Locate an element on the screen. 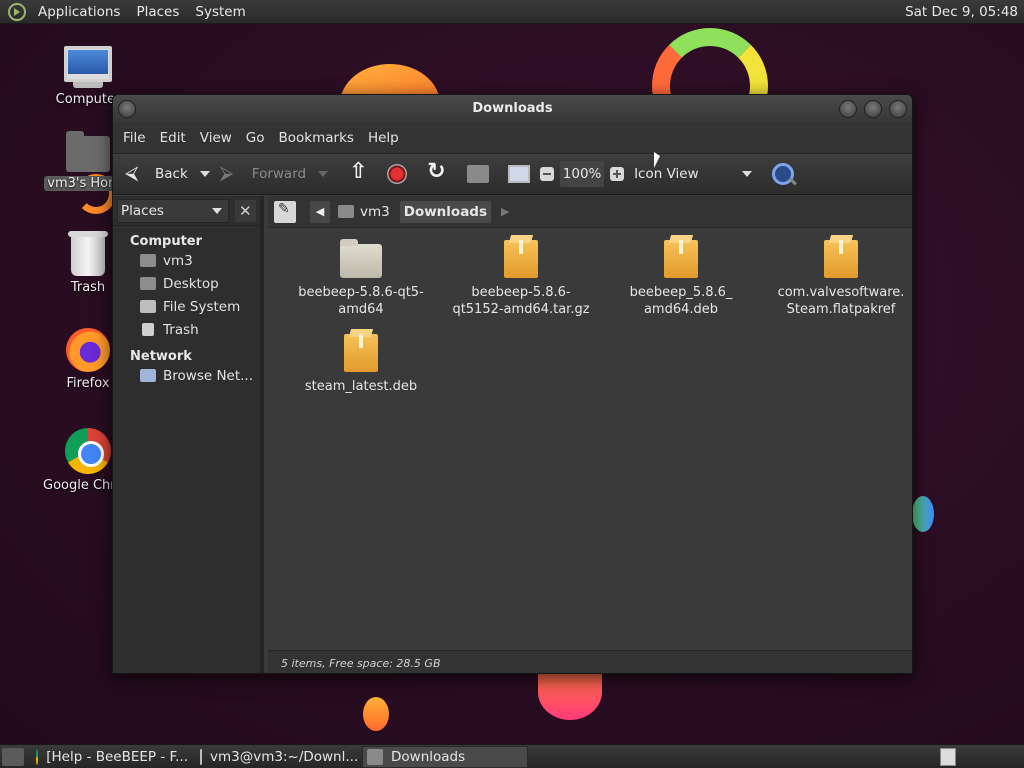 The width and height of the screenshot is (1024, 768). back-button: Back is located at coordinates (155, 174).